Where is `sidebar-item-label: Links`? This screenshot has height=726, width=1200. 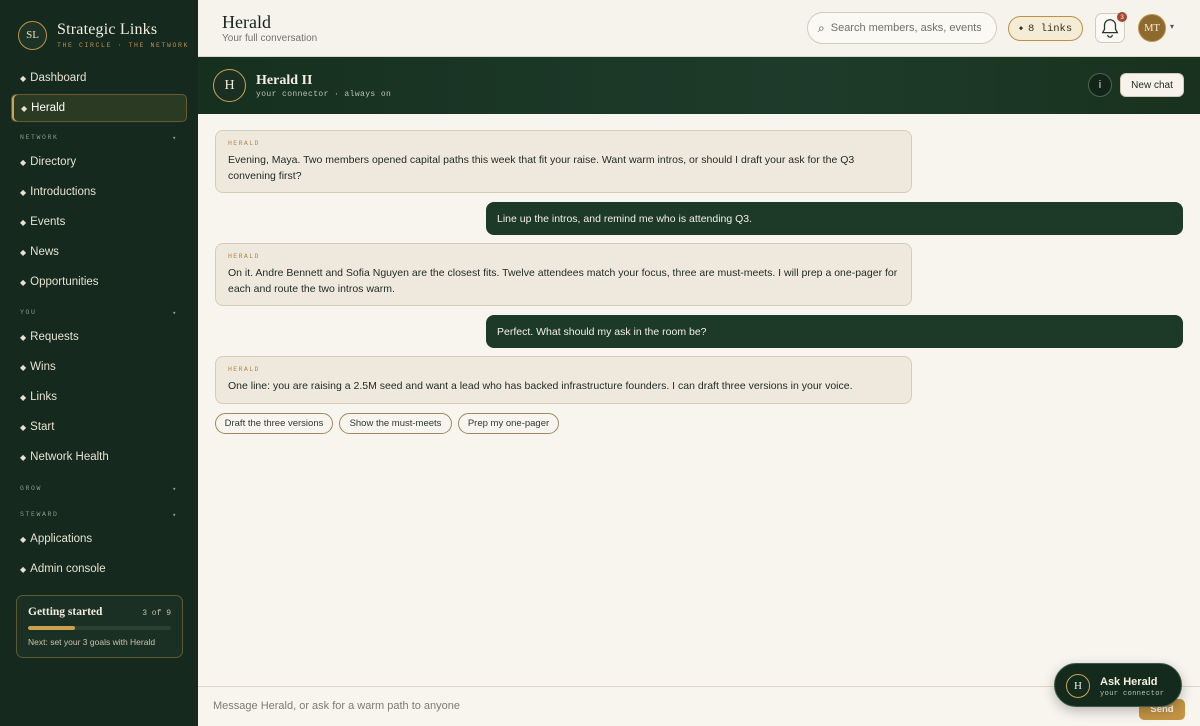 sidebar-item-label: Links is located at coordinates (44, 397).